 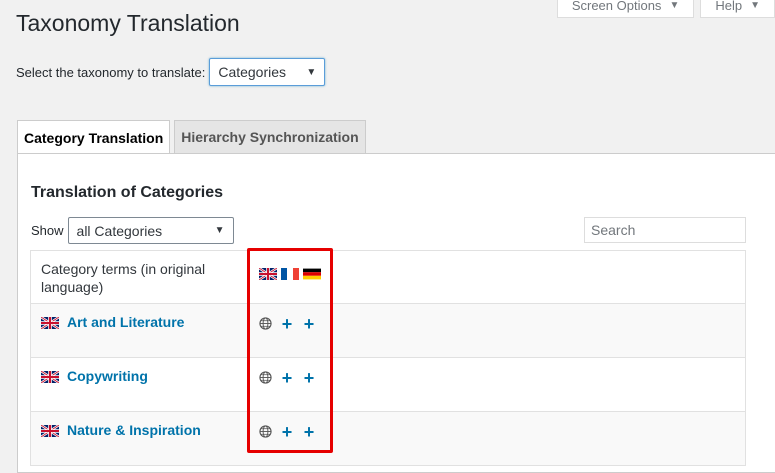 I want to click on term-cell: Nature & Inspiration, so click(x=140, y=438).